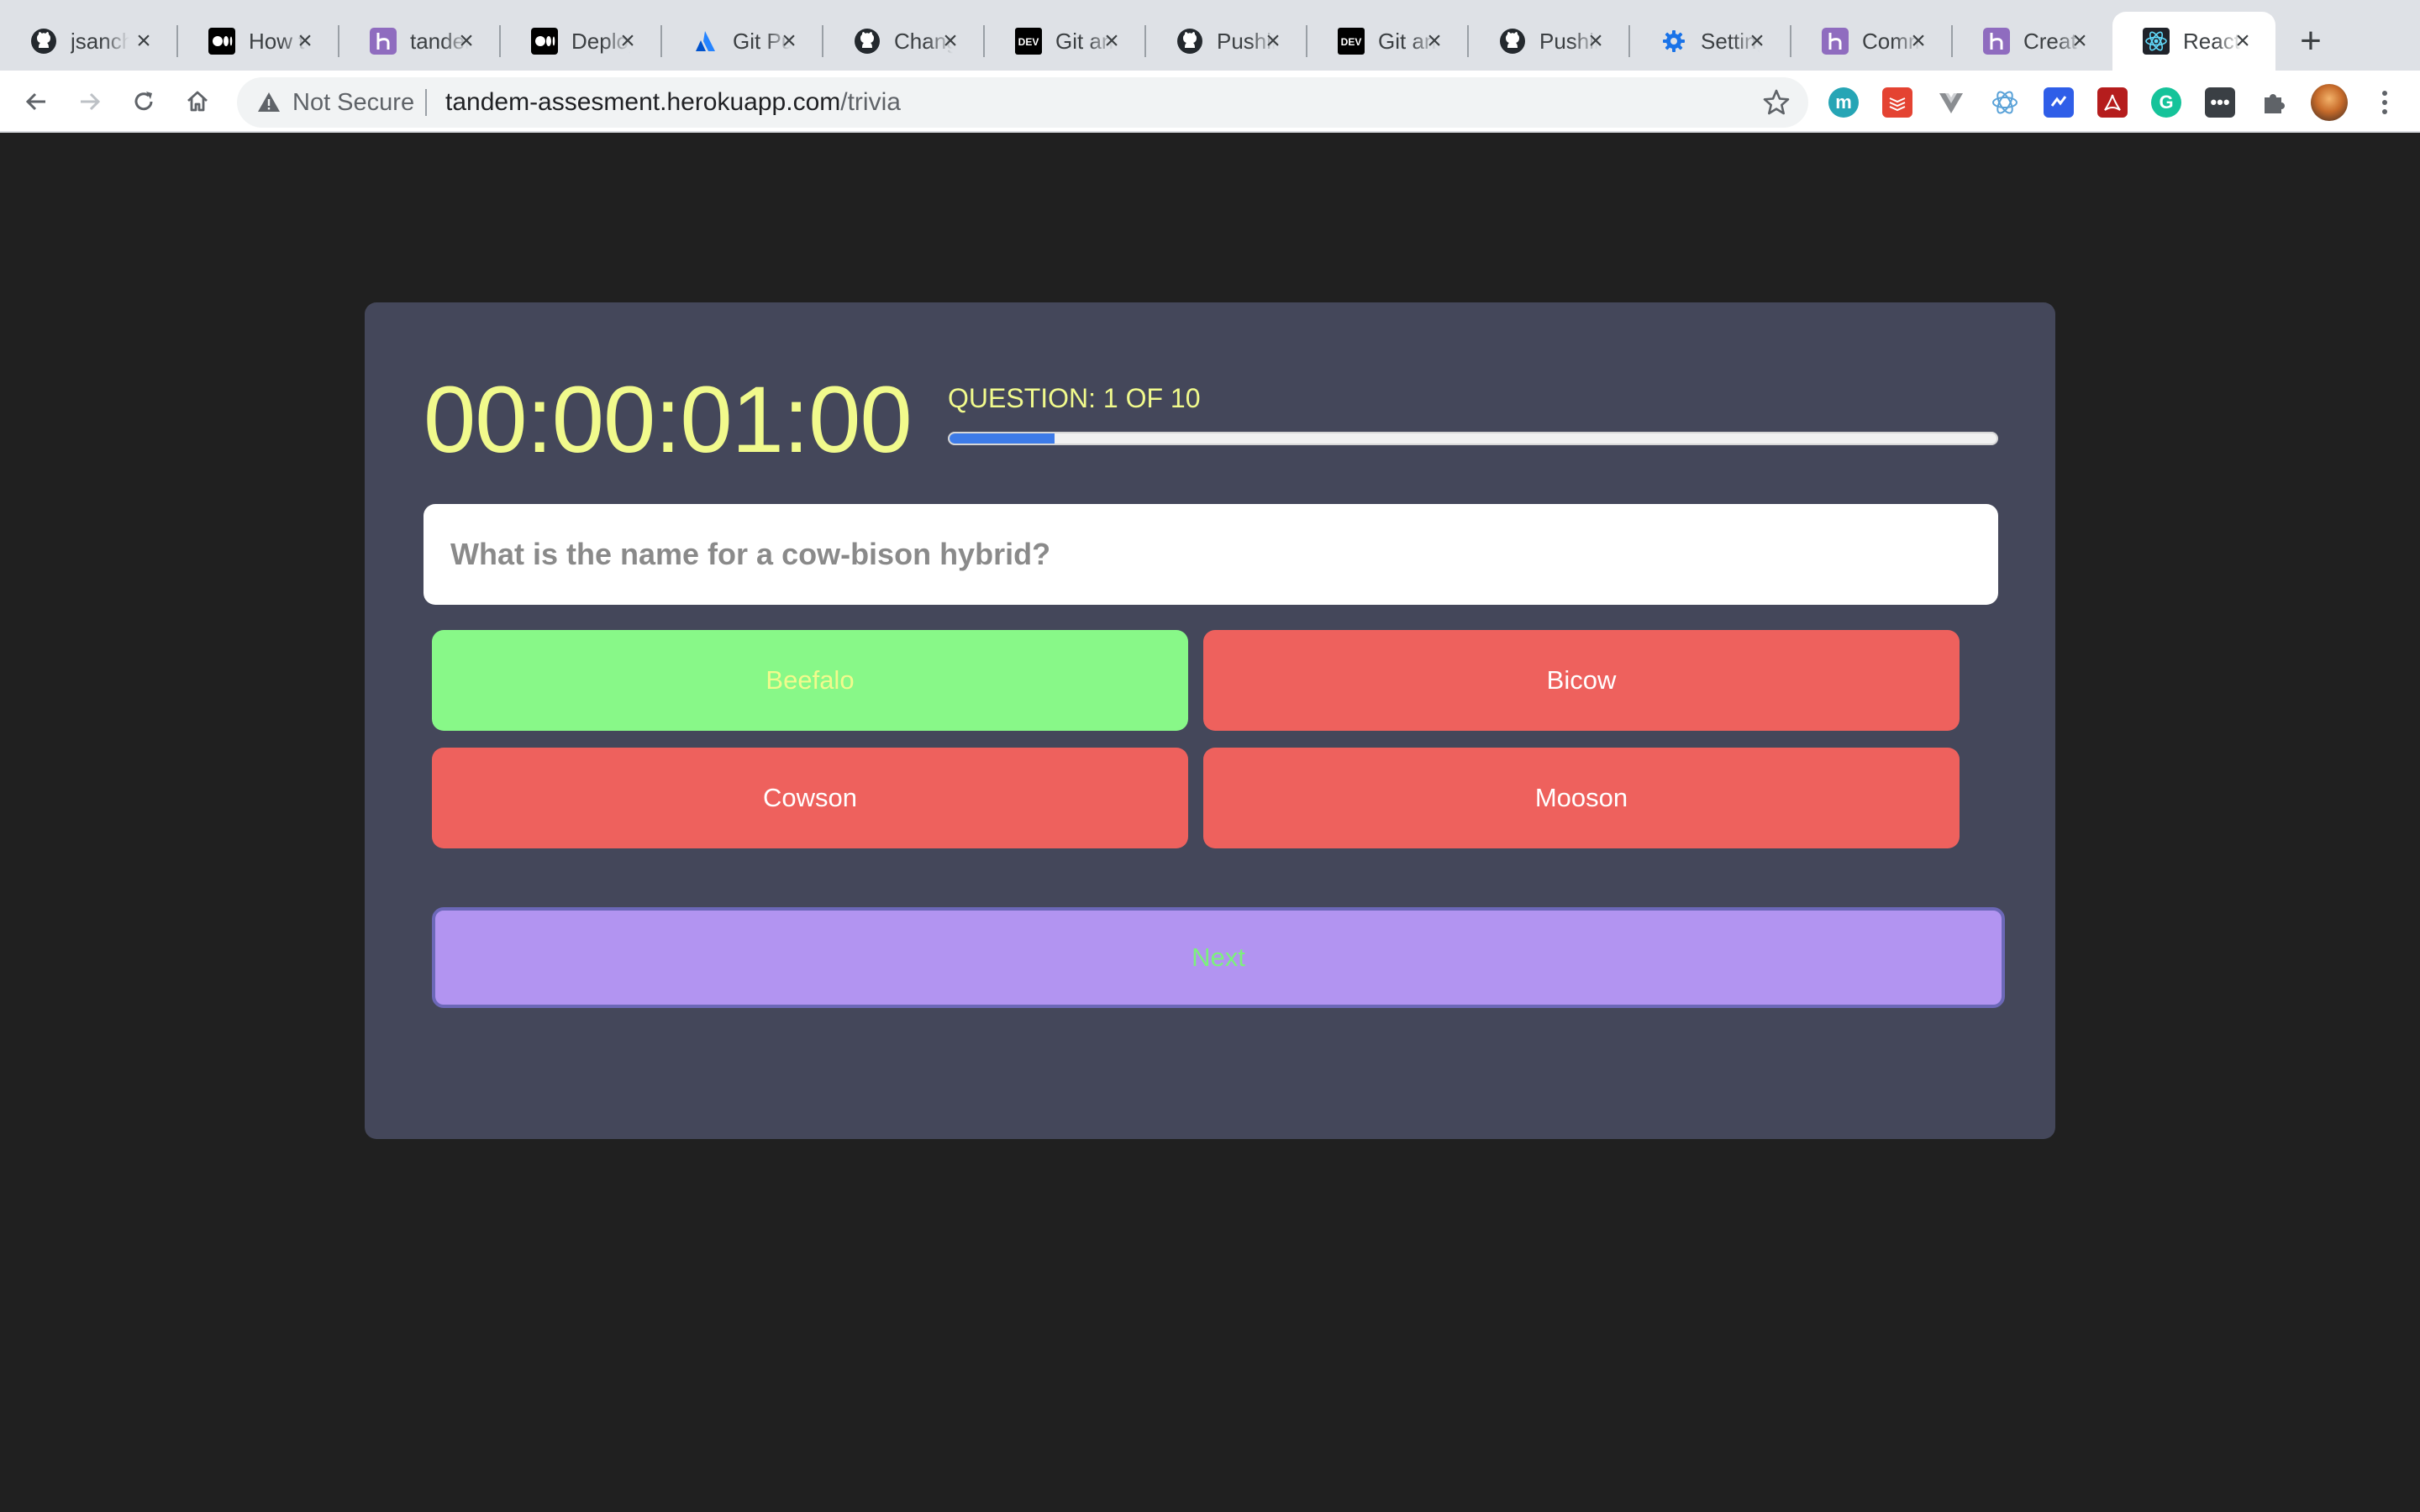  Describe the element at coordinates (810, 680) in the screenshot. I see `answer-button-beefalo: Beefalo` at that location.